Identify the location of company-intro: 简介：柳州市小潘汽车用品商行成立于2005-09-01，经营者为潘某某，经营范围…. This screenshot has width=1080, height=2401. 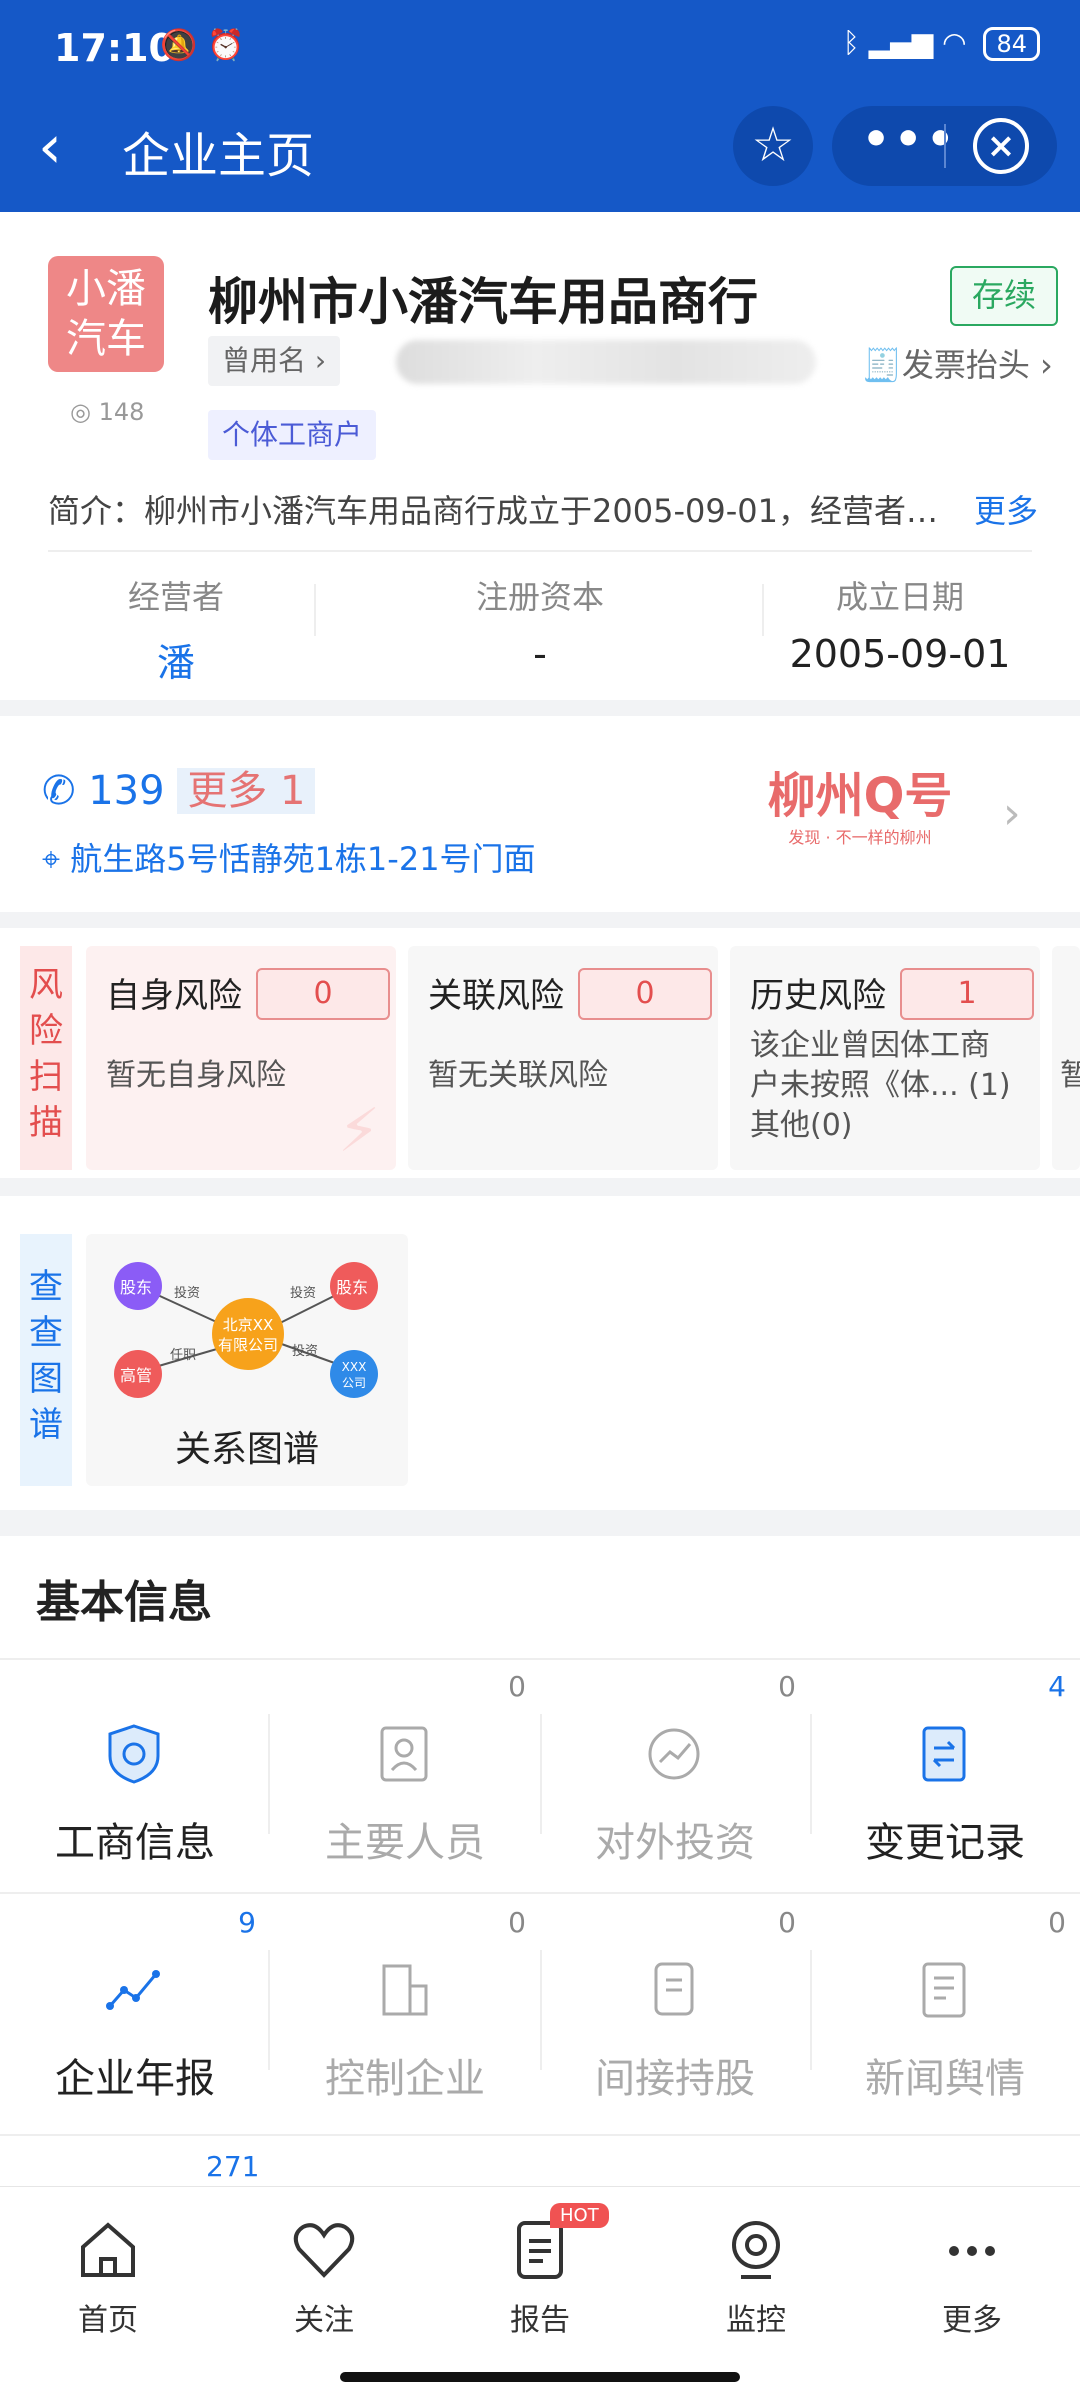
(543, 509).